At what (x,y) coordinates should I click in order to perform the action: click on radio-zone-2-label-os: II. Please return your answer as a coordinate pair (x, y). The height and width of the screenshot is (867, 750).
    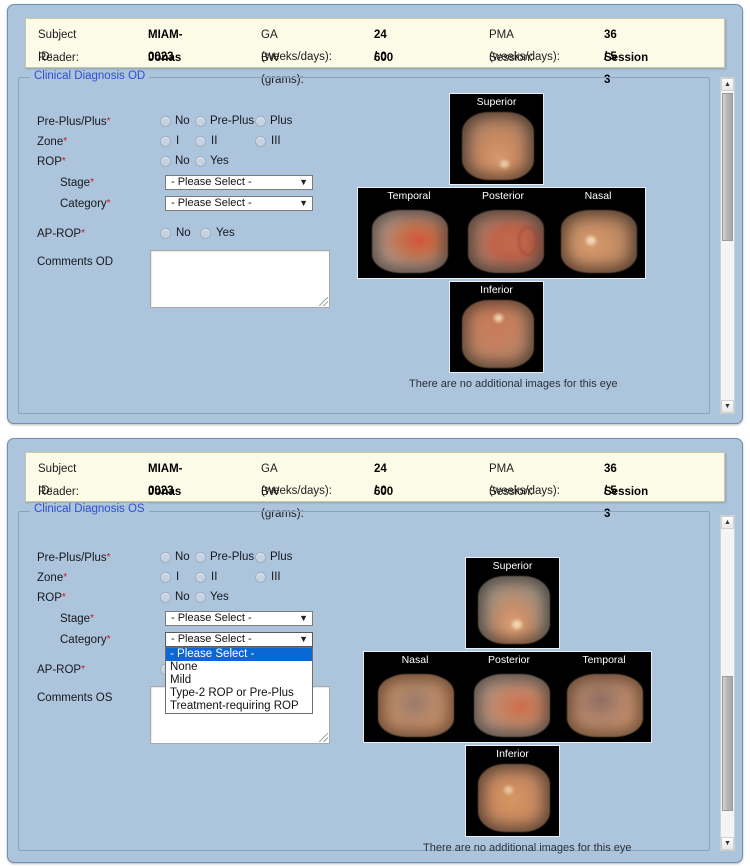
    Looking at the image, I should click on (214, 577).